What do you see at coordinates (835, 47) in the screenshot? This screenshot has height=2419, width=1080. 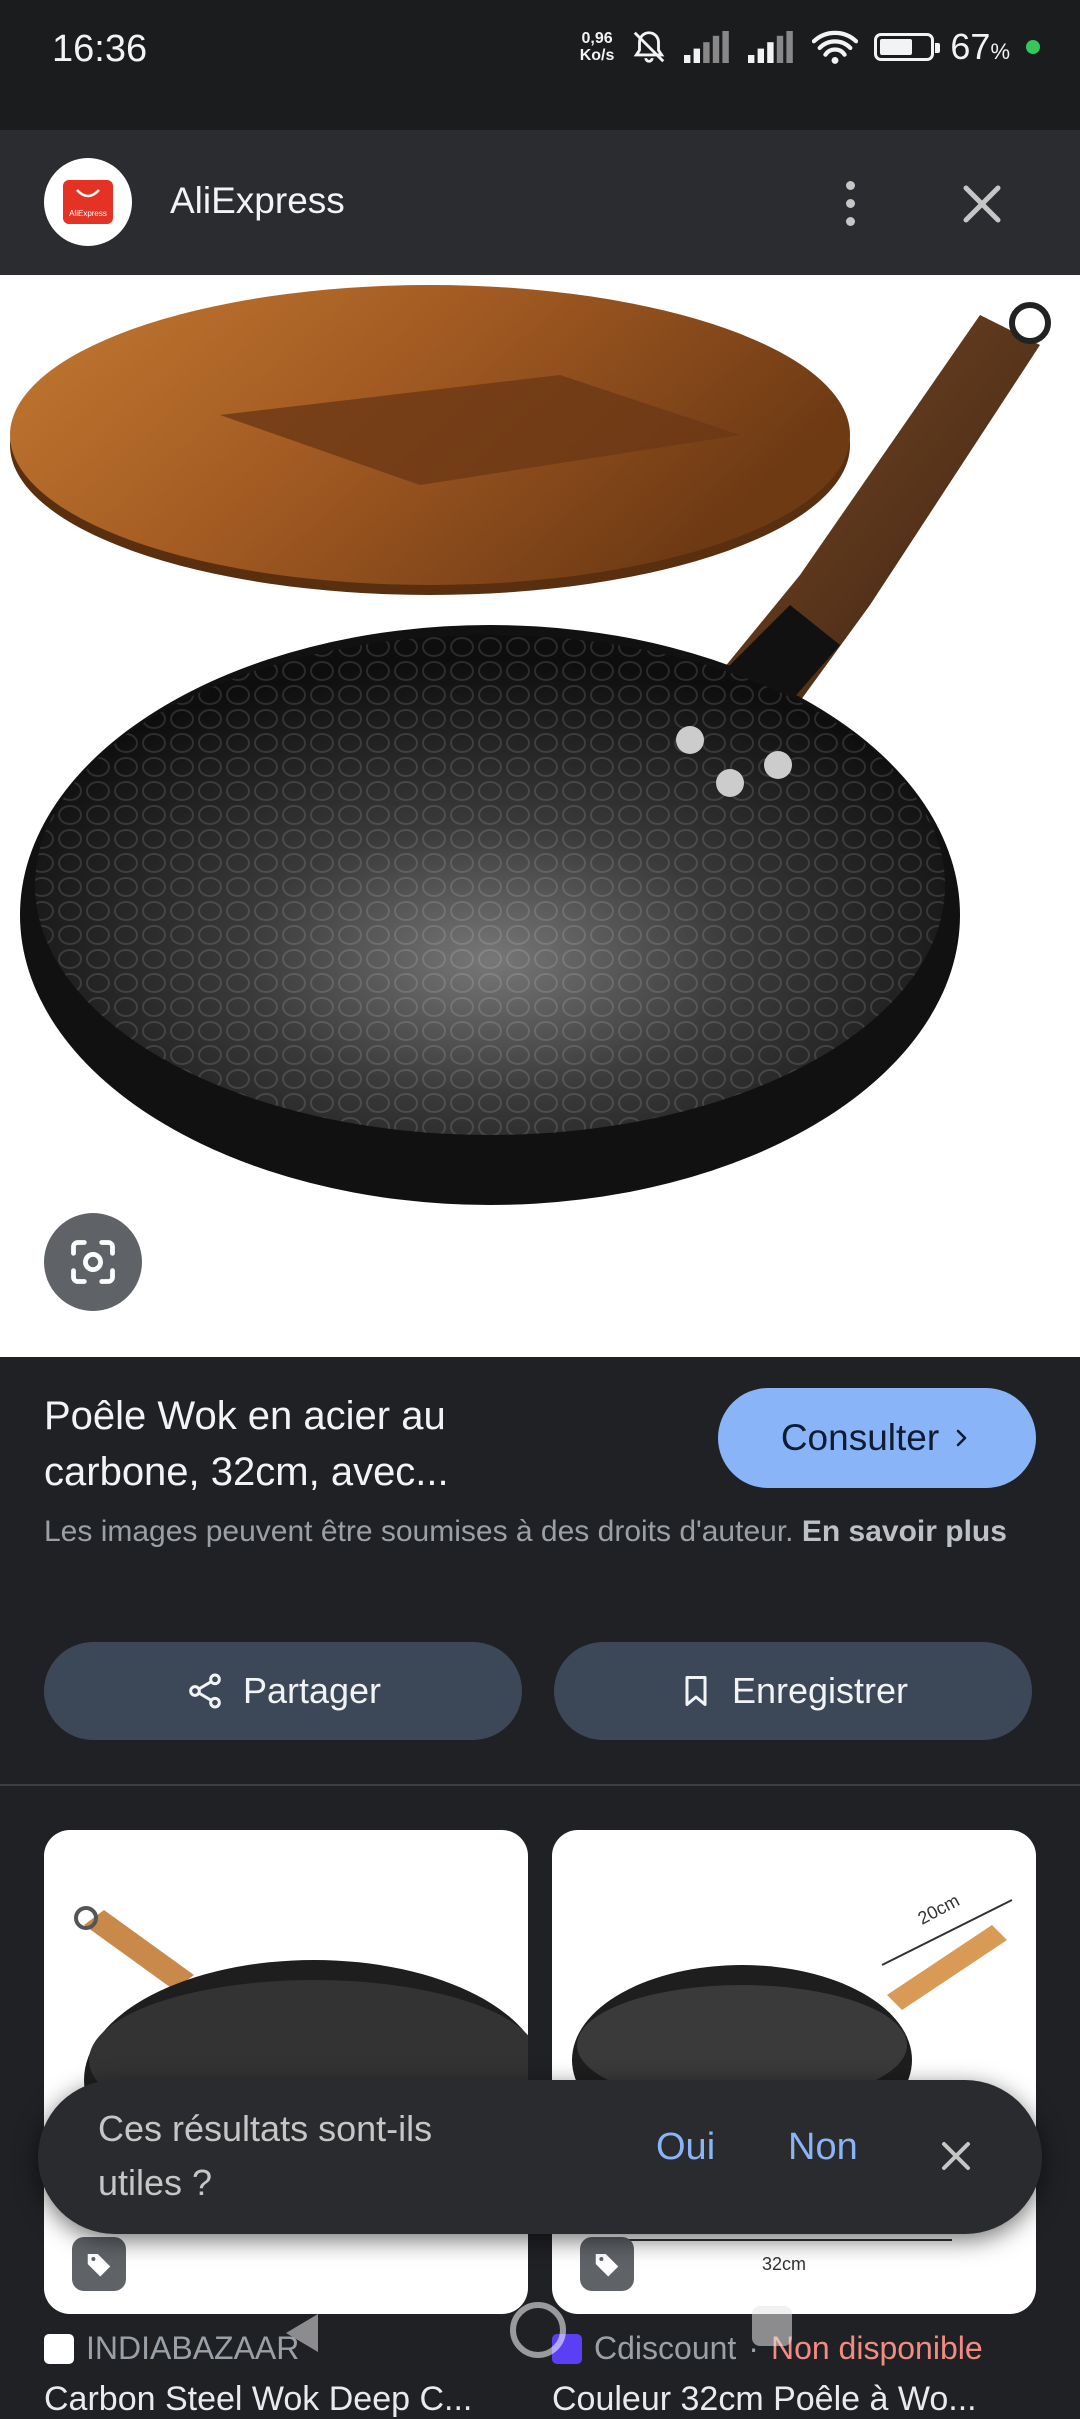 I see `wifi-icon` at bounding box center [835, 47].